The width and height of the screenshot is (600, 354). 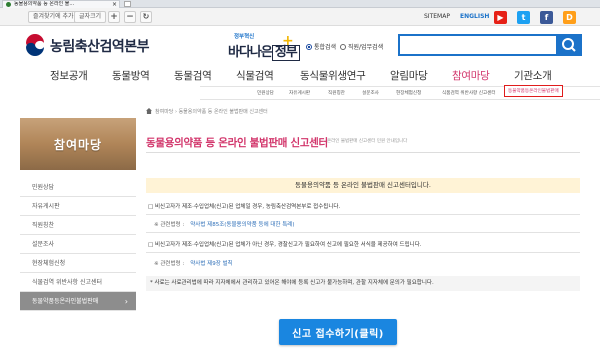 What do you see at coordinates (78, 263) in the screenshot?
I see `side-menu-item: 현장체험신청` at bounding box center [78, 263].